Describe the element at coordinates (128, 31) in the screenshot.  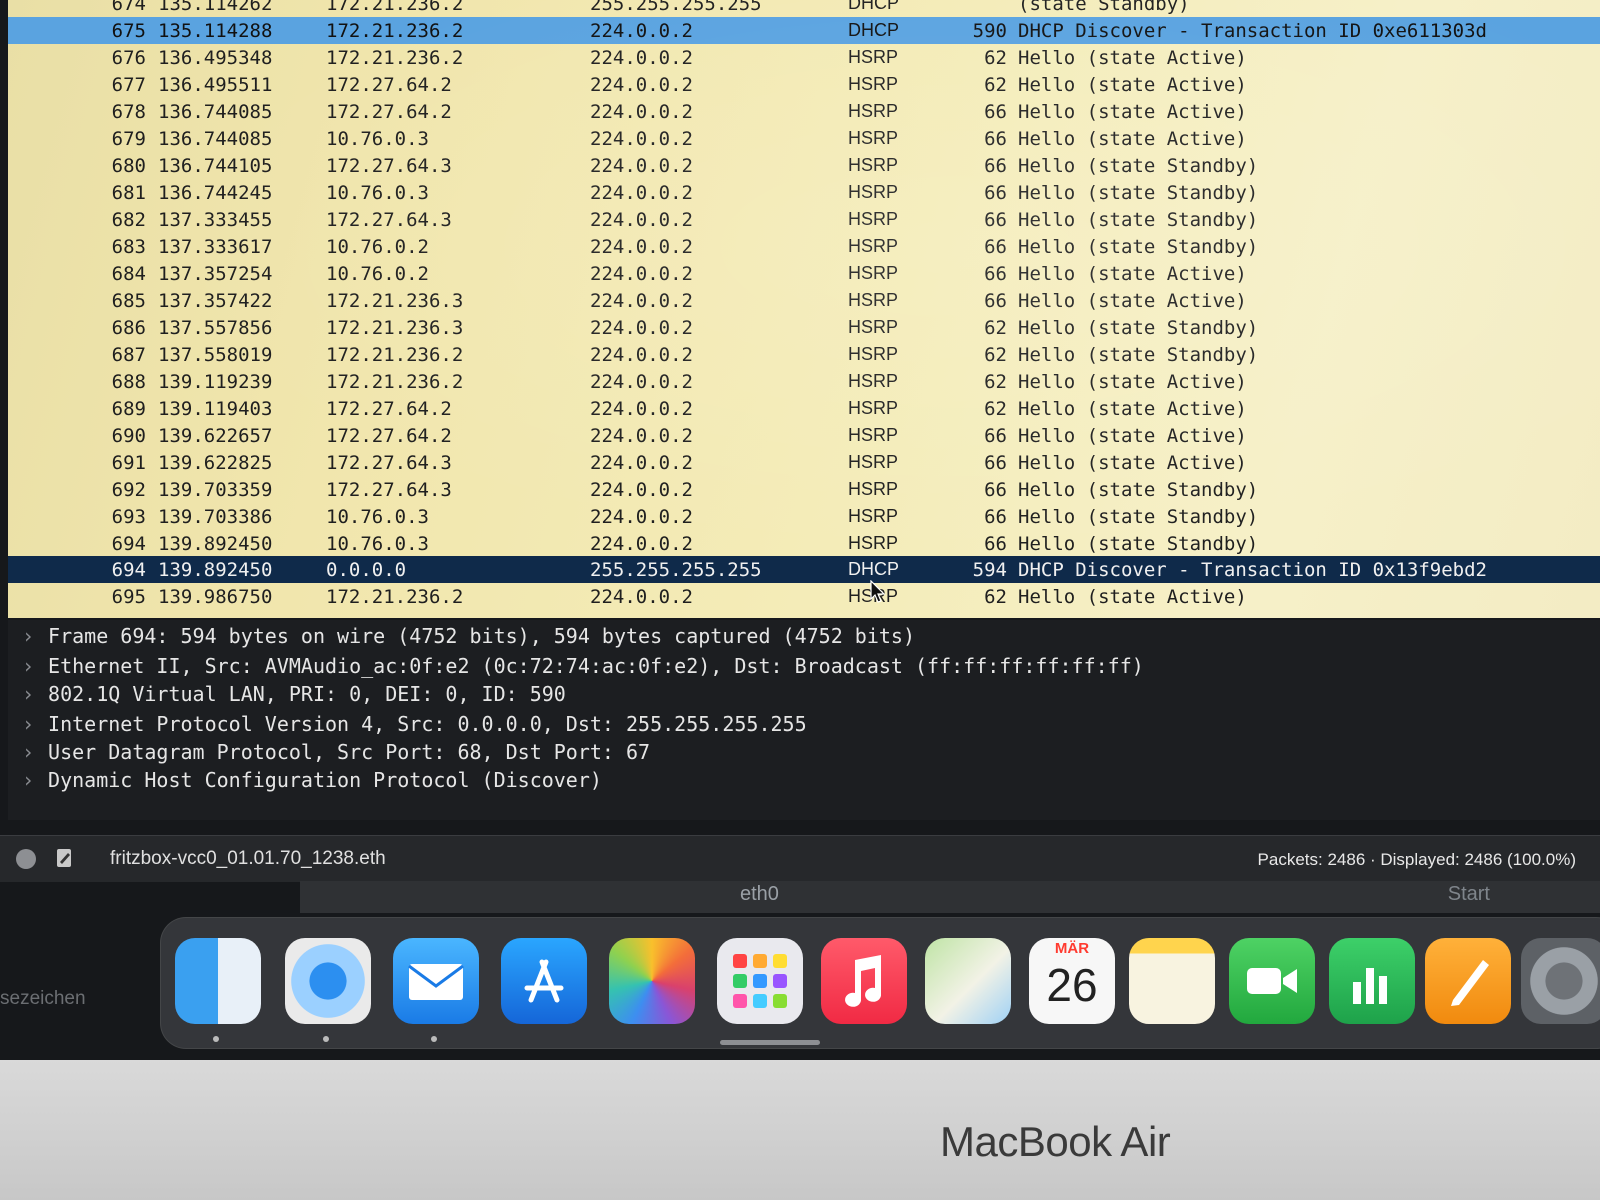
I see `packet-no: 675` at that location.